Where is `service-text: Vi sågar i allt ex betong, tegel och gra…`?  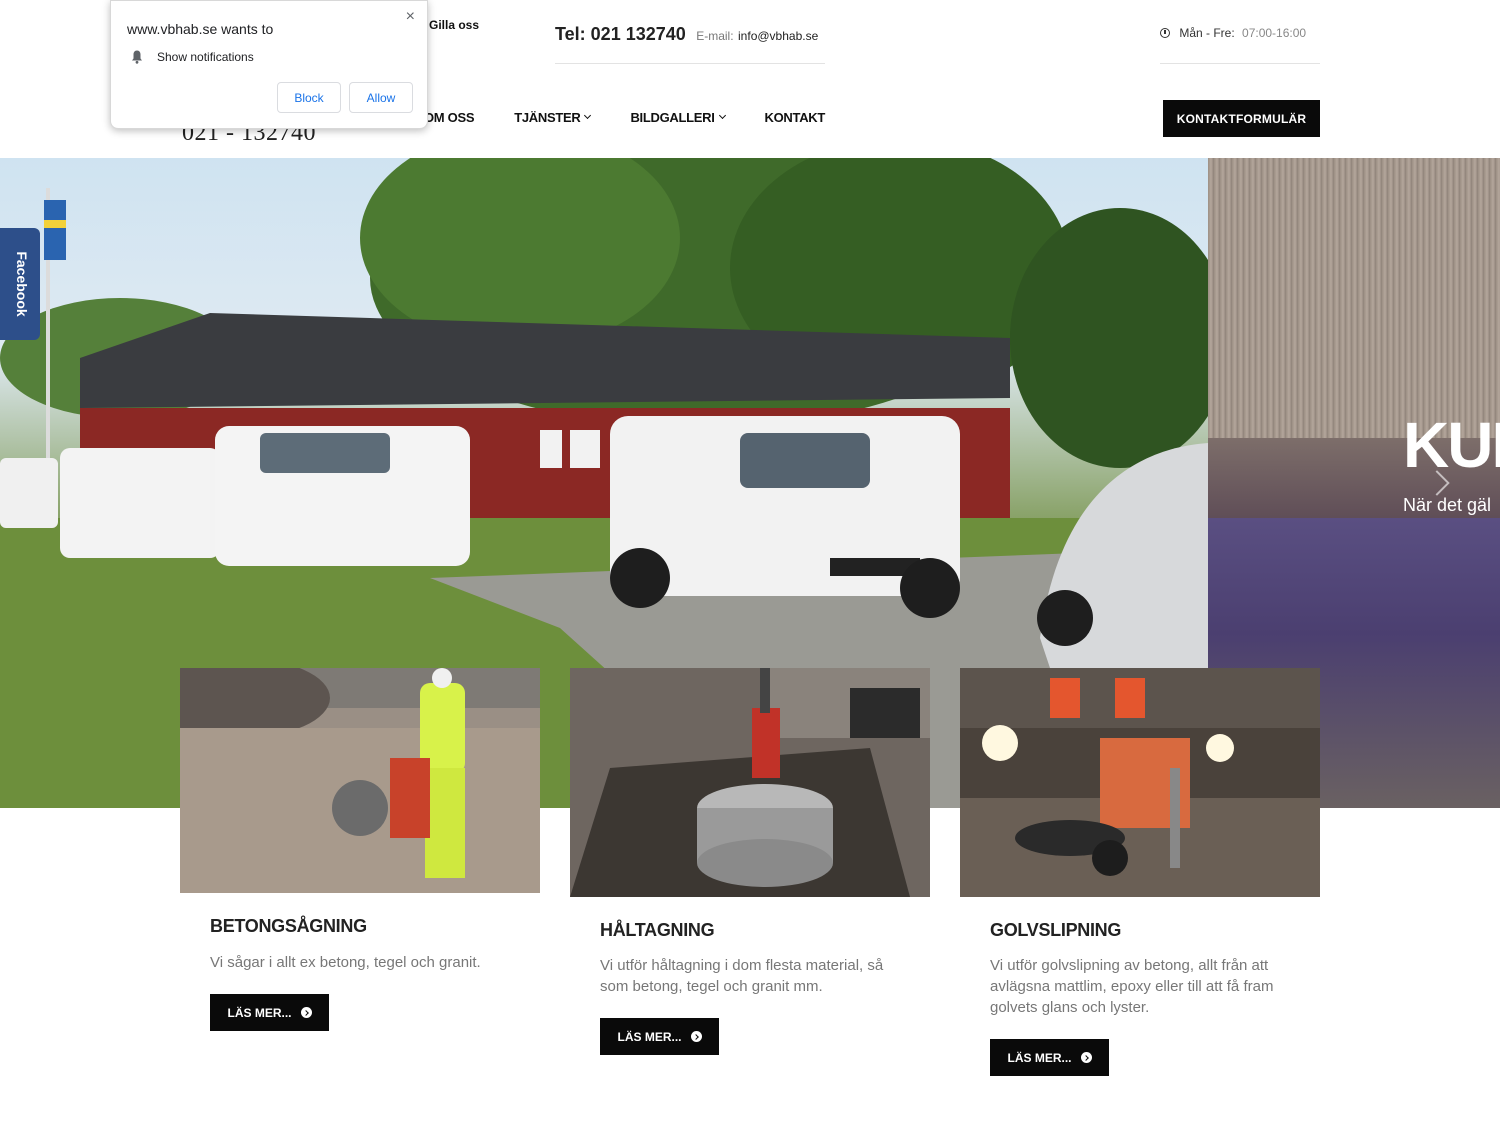 service-text: Vi sågar i allt ex betong, tegel och gra… is located at coordinates (345, 962).